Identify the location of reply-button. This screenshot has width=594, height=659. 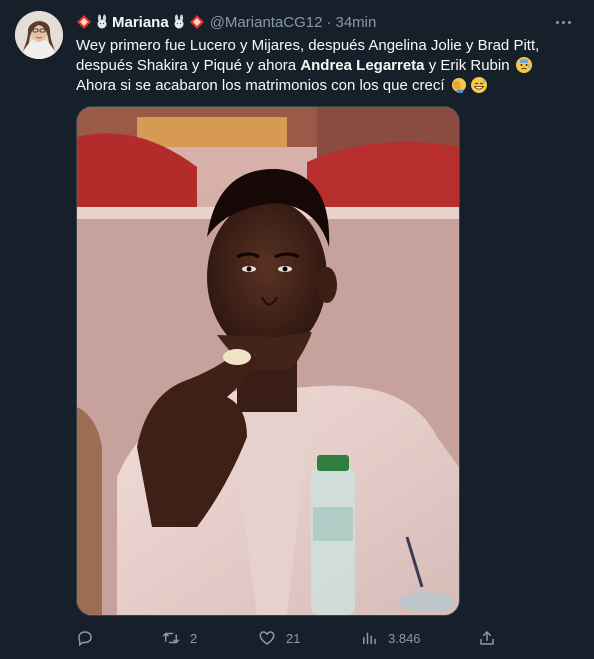
(90, 638).